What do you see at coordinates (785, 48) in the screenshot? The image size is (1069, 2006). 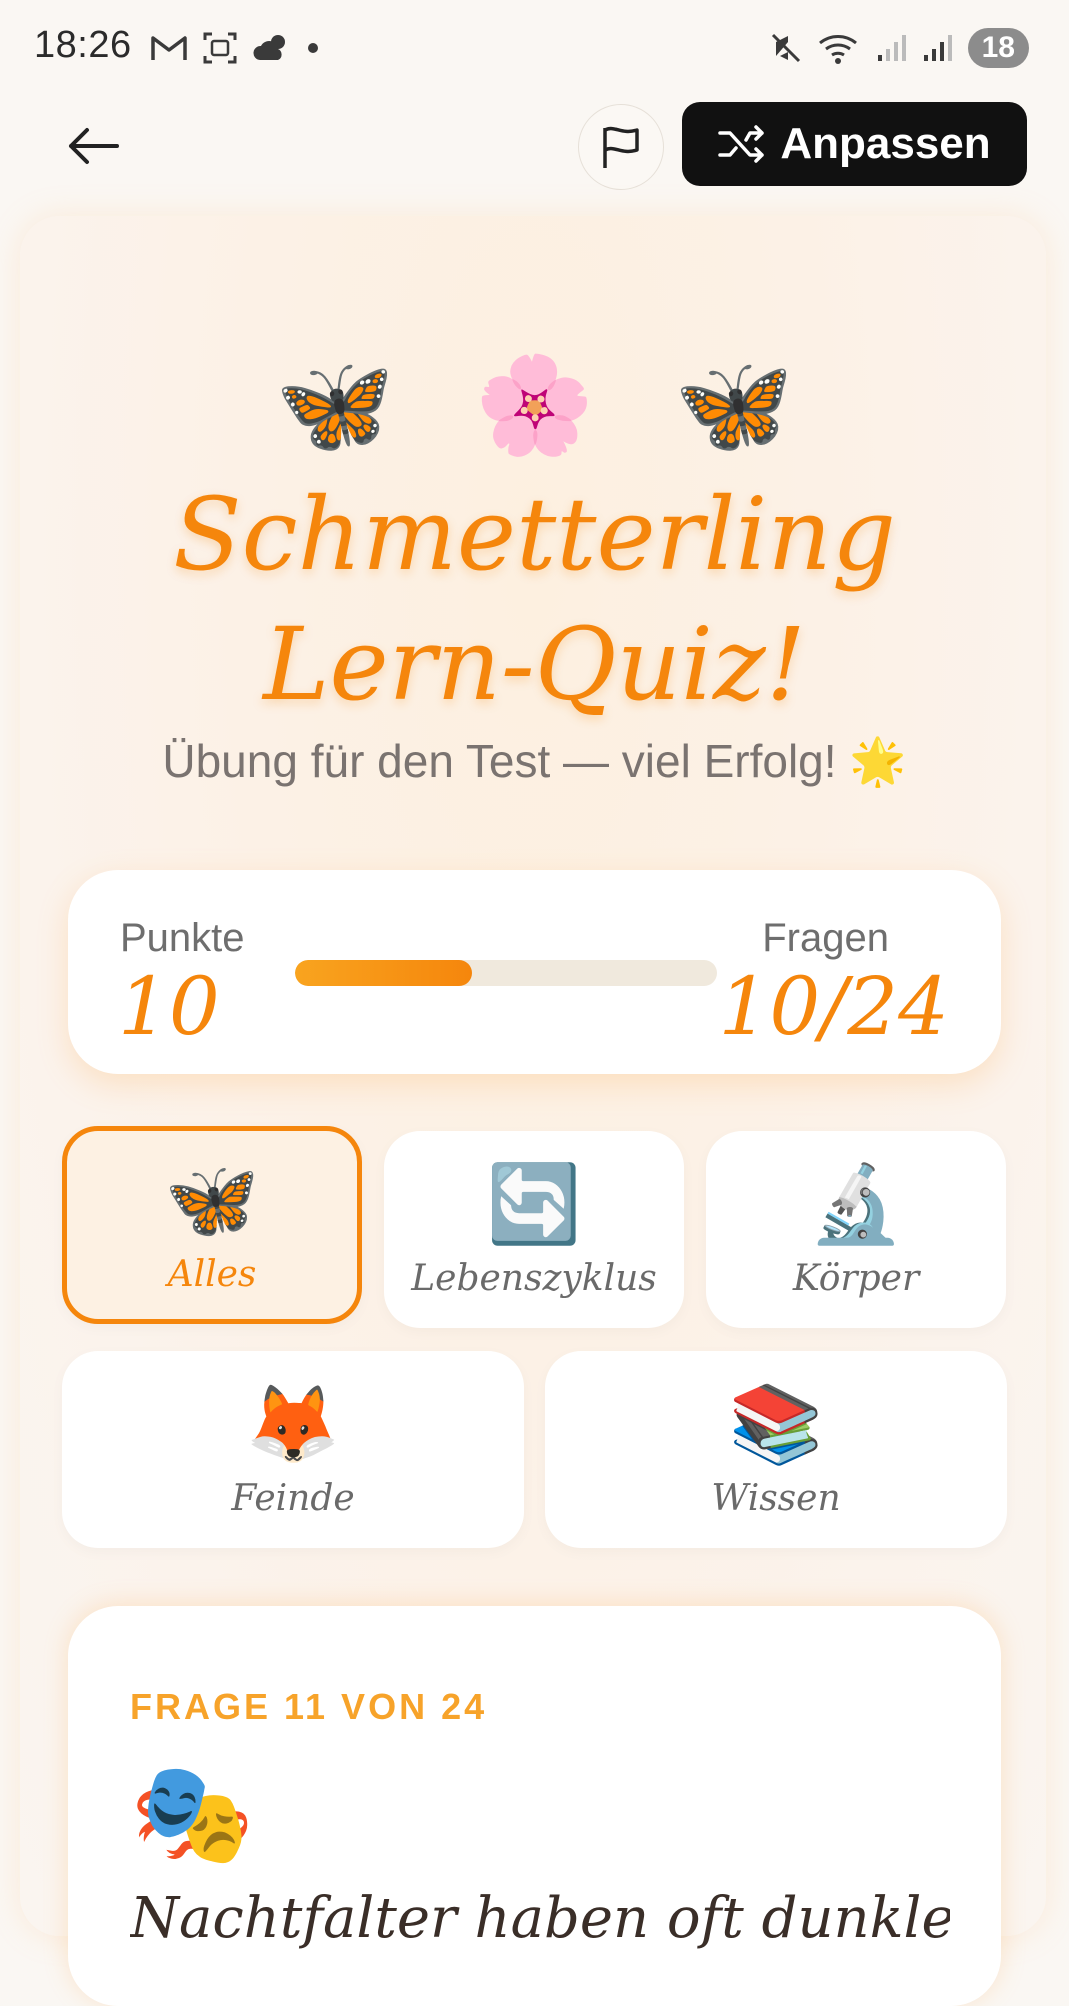 I see `mute-icon` at bounding box center [785, 48].